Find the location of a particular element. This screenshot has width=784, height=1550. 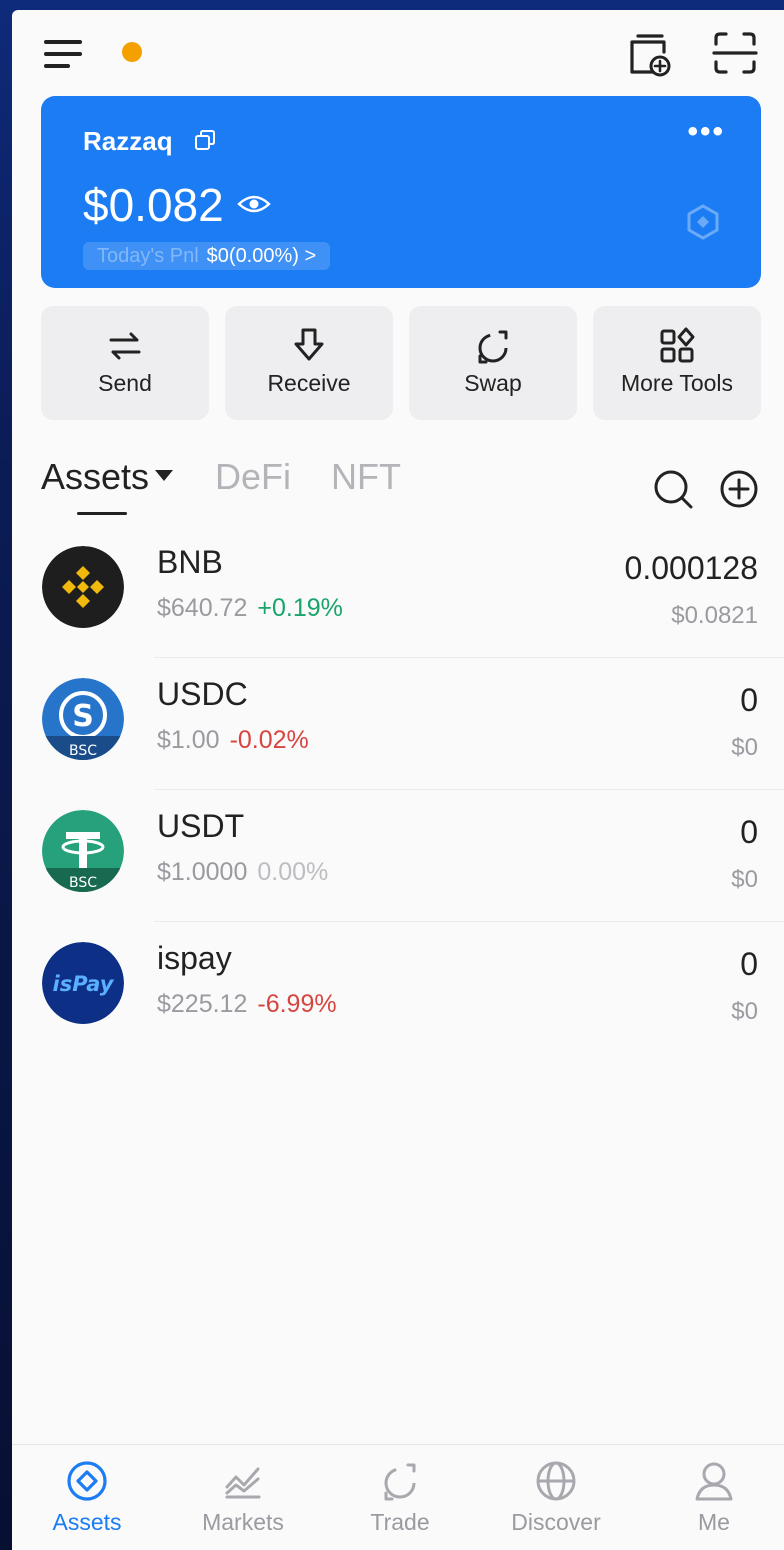

receive-label: Receive is located at coordinates (309, 383).